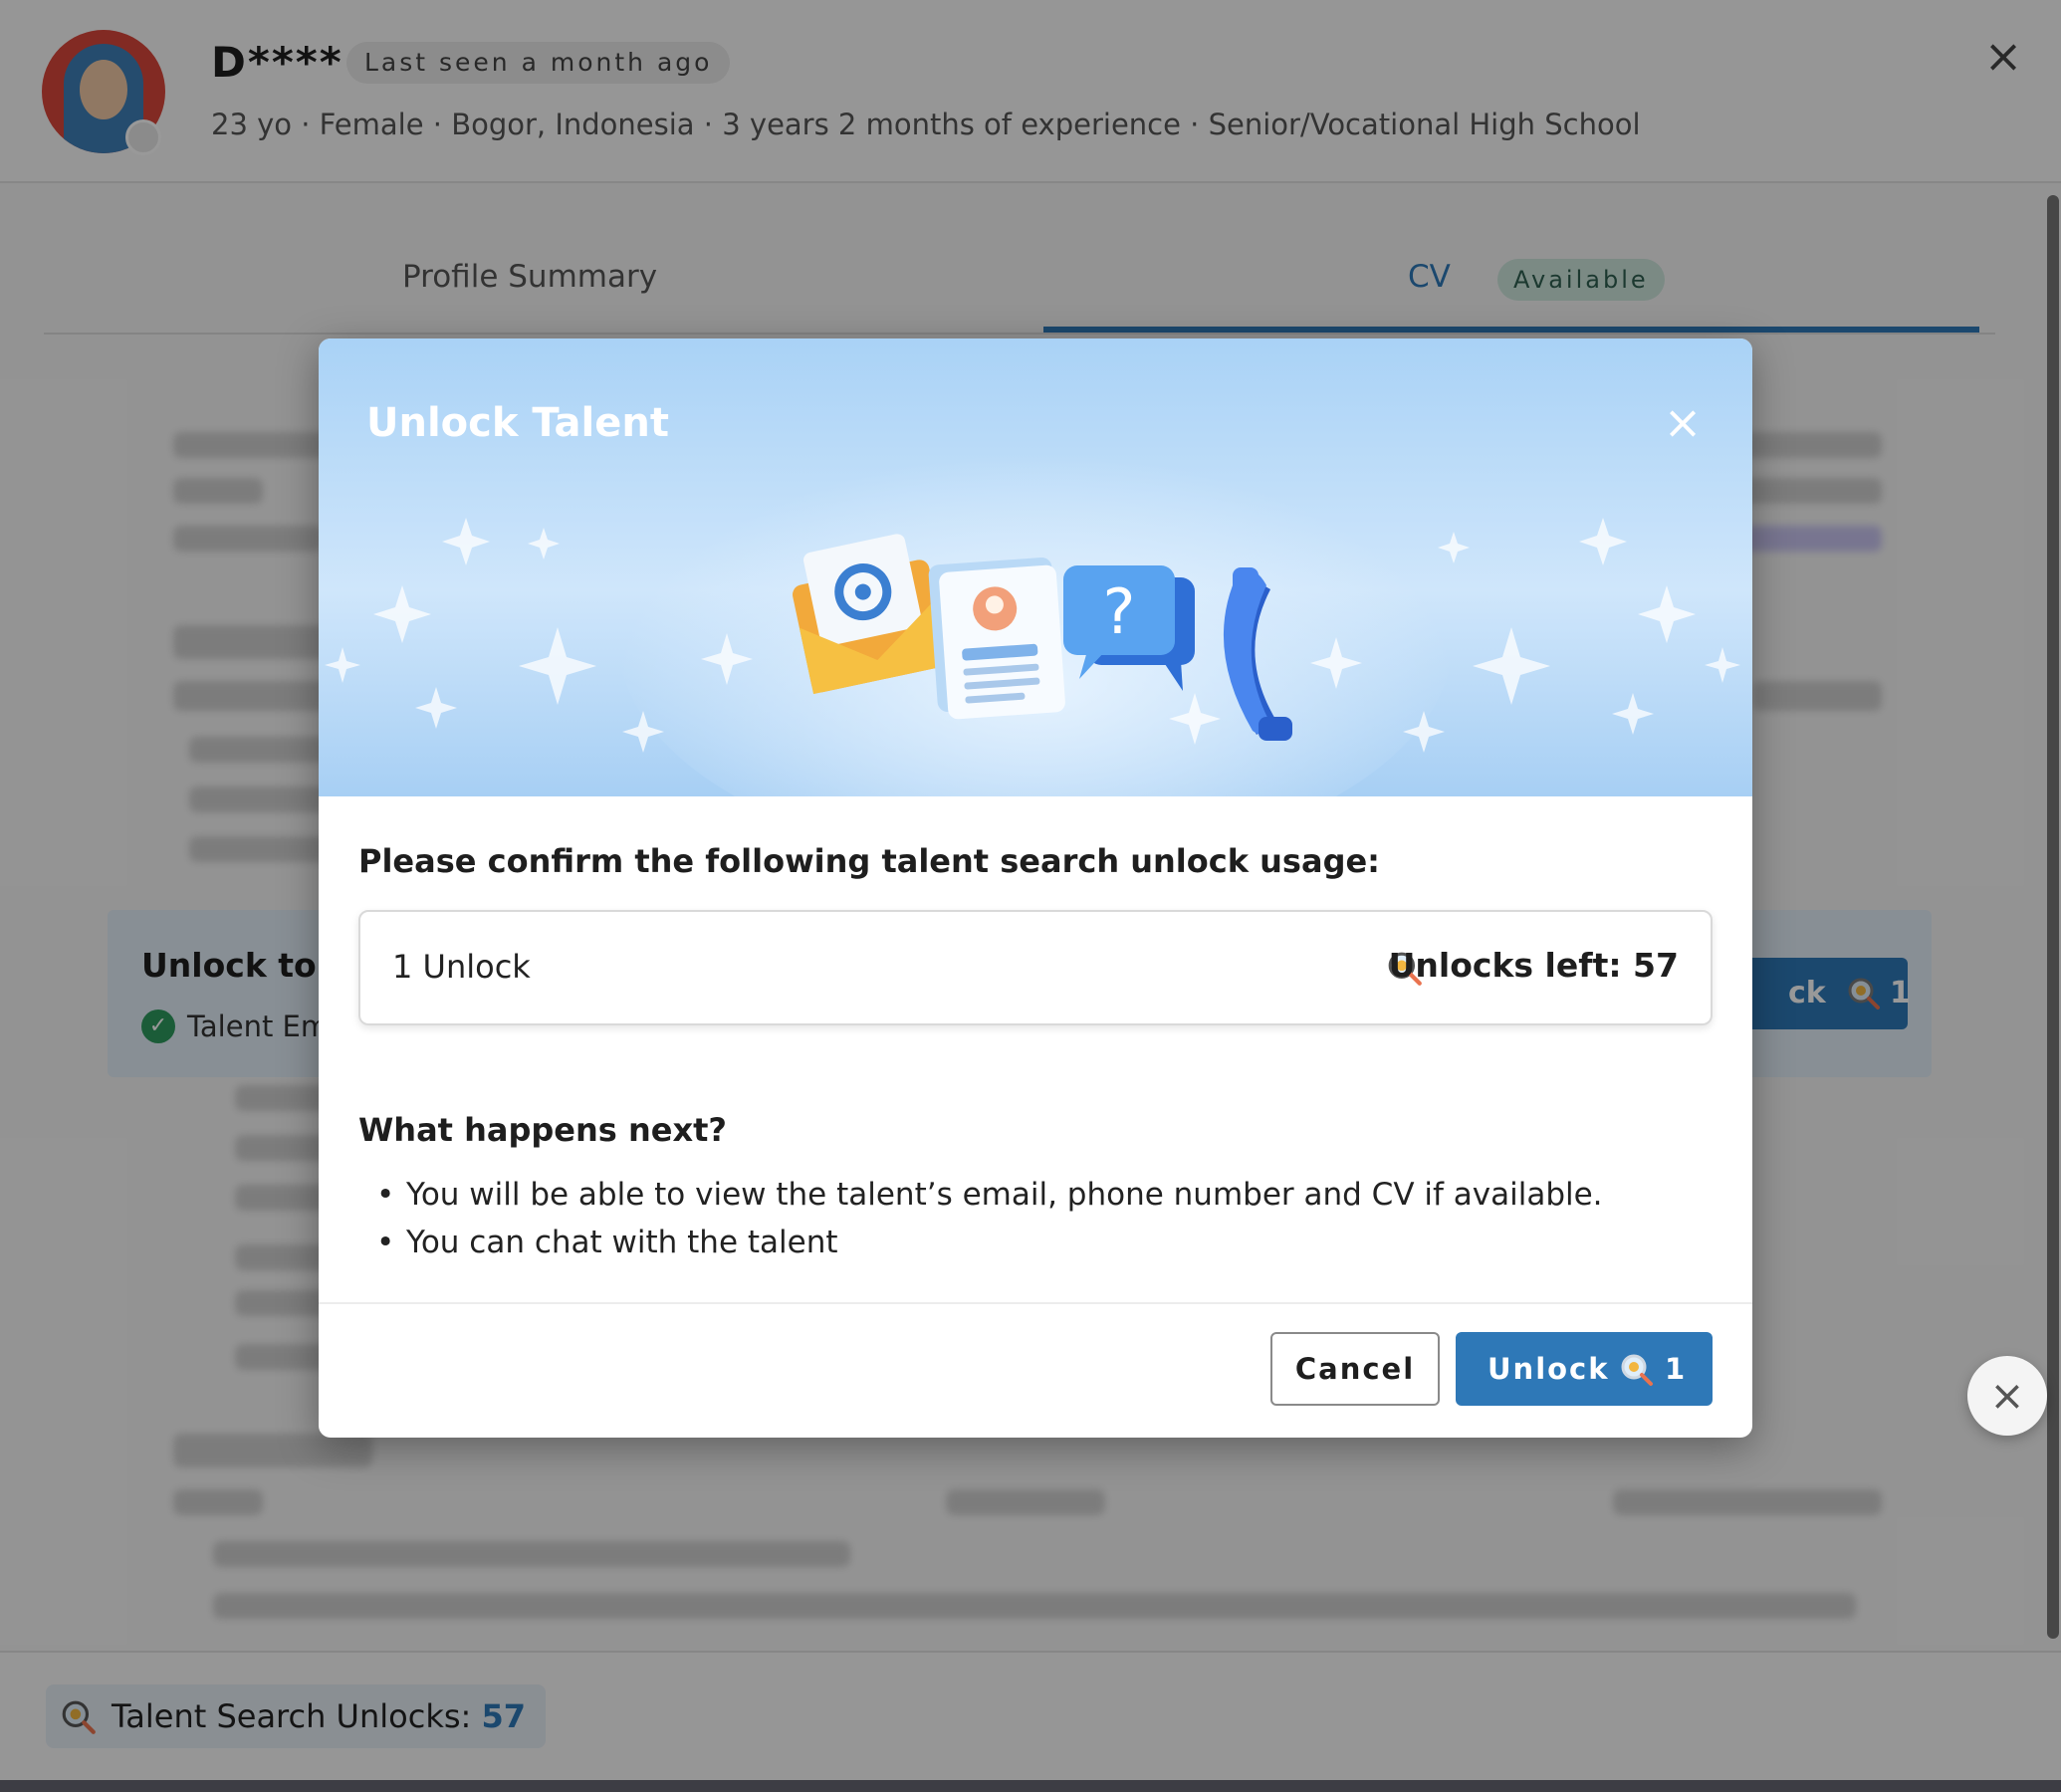  What do you see at coordinates (1533, 966) in the screenshot?
I see `unlocks-left: Unlocks left: 57` at bounding box center [1533, 966].